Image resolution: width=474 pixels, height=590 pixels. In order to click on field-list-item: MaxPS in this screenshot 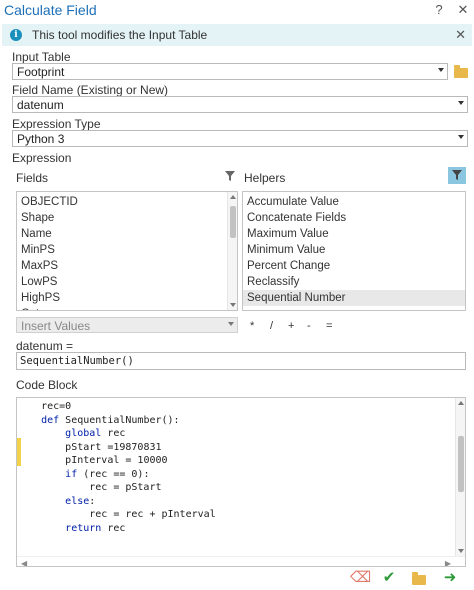, I will do `click(127, 266)`.